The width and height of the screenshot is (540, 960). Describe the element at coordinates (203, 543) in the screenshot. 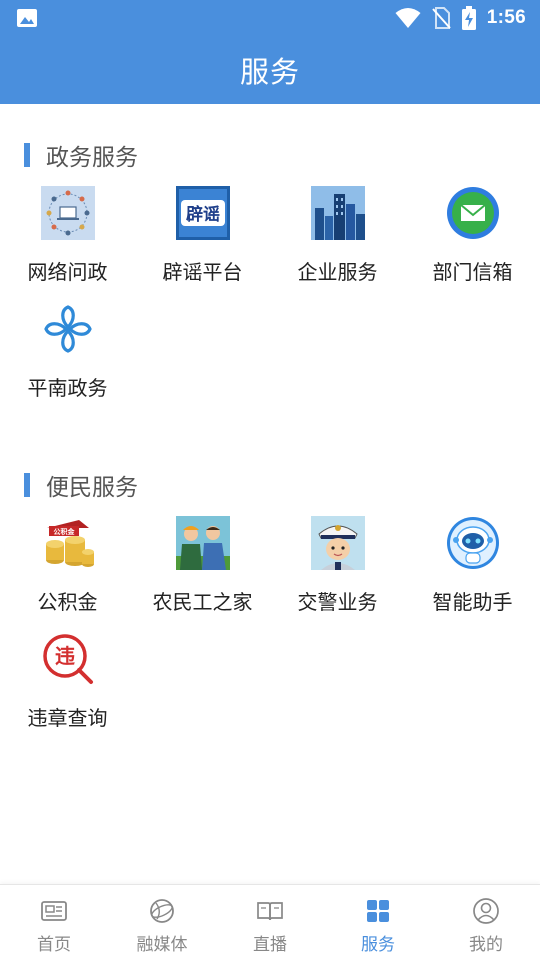

I see `workers-icon` at that location.